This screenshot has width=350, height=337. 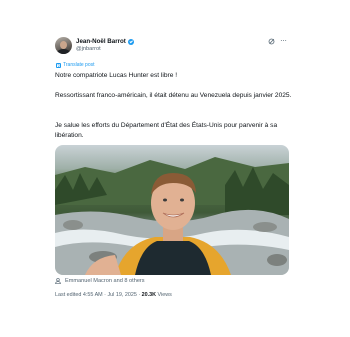 I want to click on liked-by-text: Emmanuel Macron and 8 others, so click(x=105, y=281).